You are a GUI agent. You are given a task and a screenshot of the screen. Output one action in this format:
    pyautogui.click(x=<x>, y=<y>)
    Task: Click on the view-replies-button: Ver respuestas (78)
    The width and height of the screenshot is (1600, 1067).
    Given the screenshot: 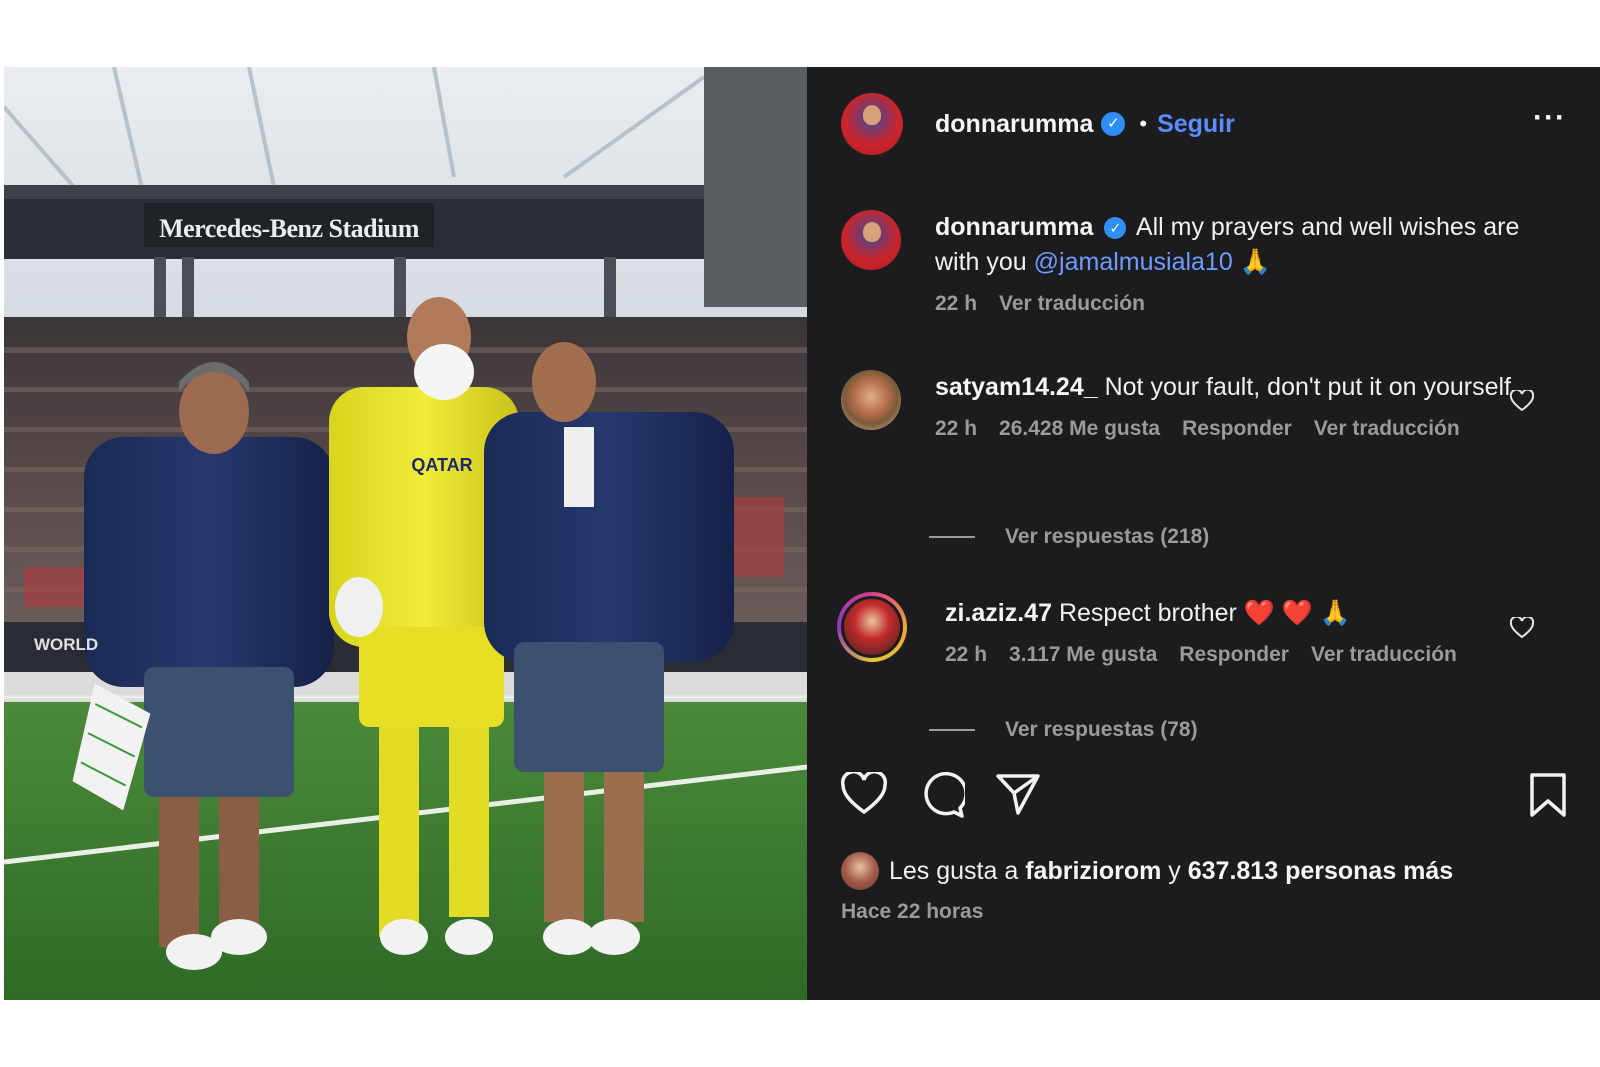 What is the action you would take?
    pyautogui.click(x=1063, y=730)
    